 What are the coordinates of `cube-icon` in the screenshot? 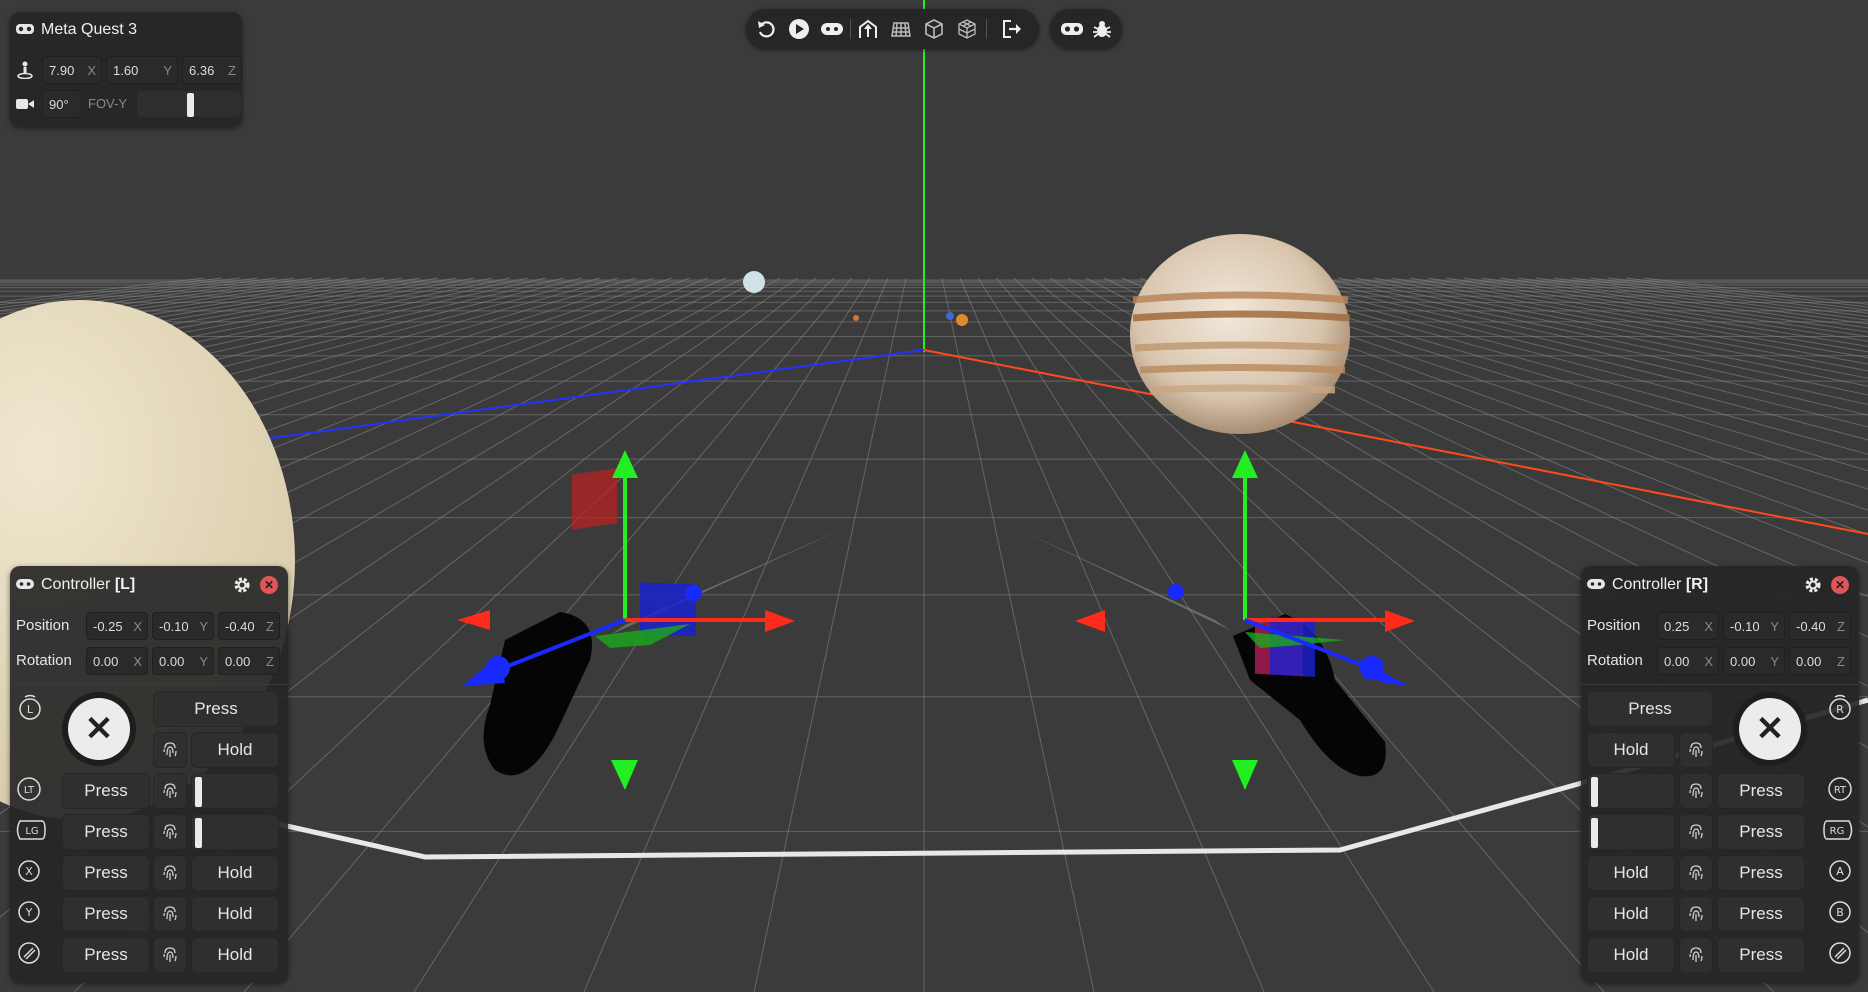 It's located at (934, 29).